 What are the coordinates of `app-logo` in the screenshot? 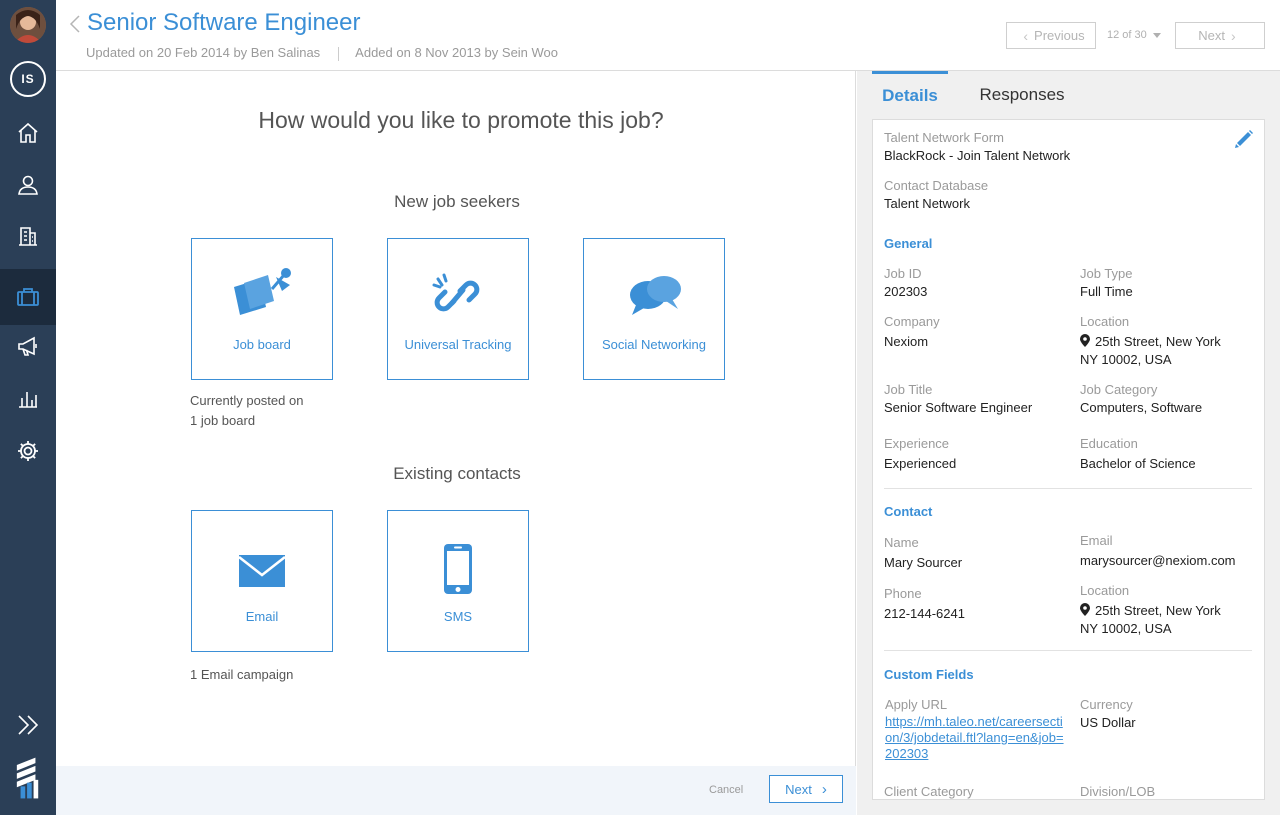 It's located at (28, 778).